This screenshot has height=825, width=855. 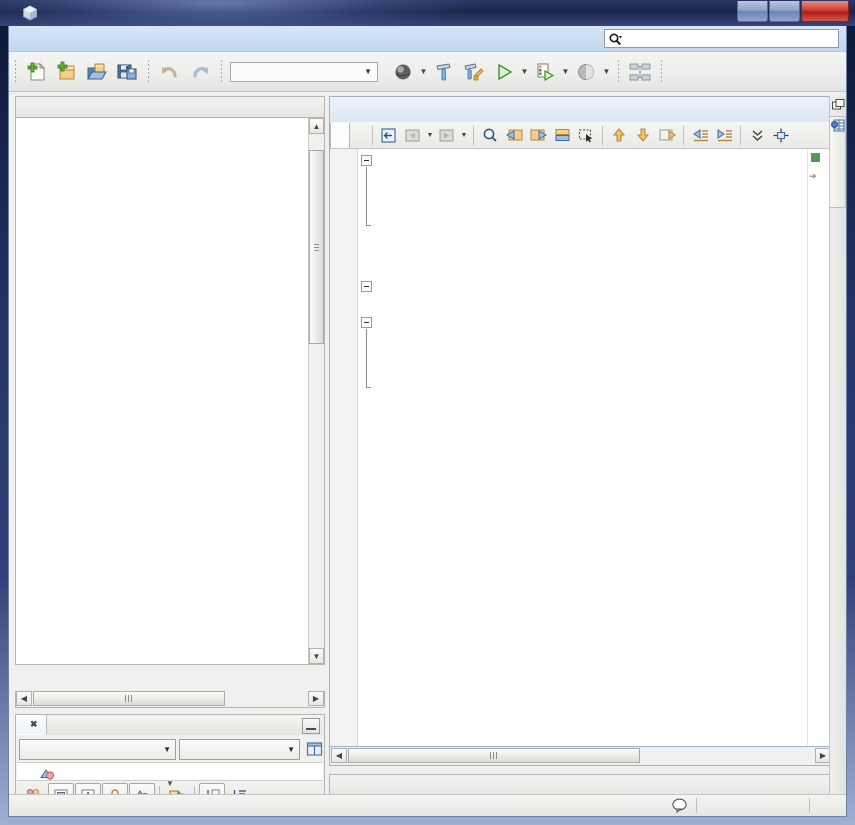 I want to click on fold-toggle-license, so click(x=366, y=160).